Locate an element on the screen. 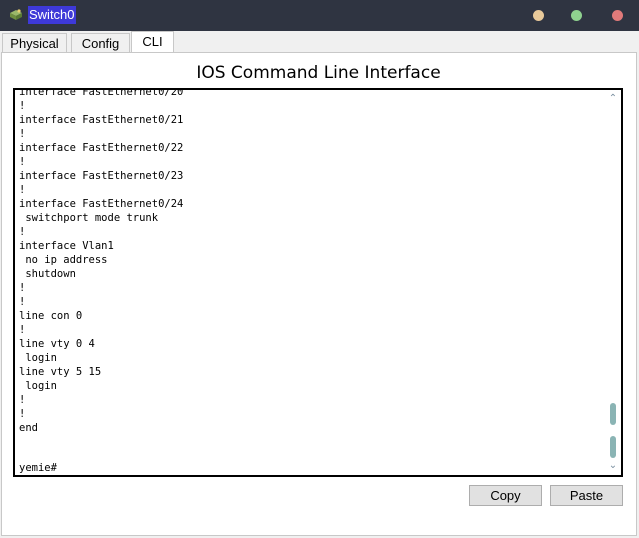 The image size is (639, 538). console-line: interface FastEthernet0/23 is located at coordinates (101, 176).